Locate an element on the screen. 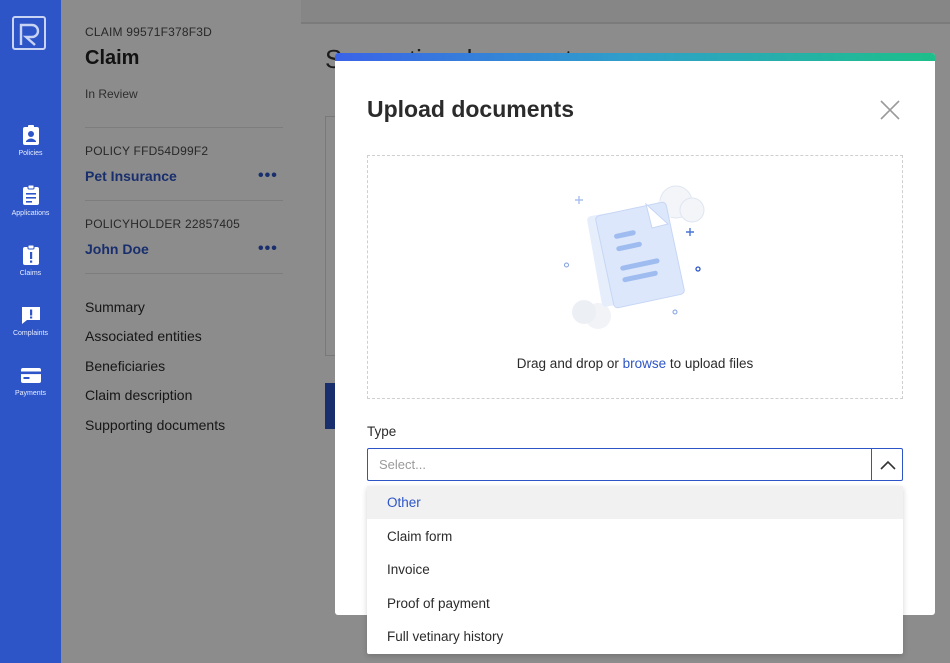 This screenshot has height=663, width=950. nav-item-label: Payments is located at coordinates (30, 393).